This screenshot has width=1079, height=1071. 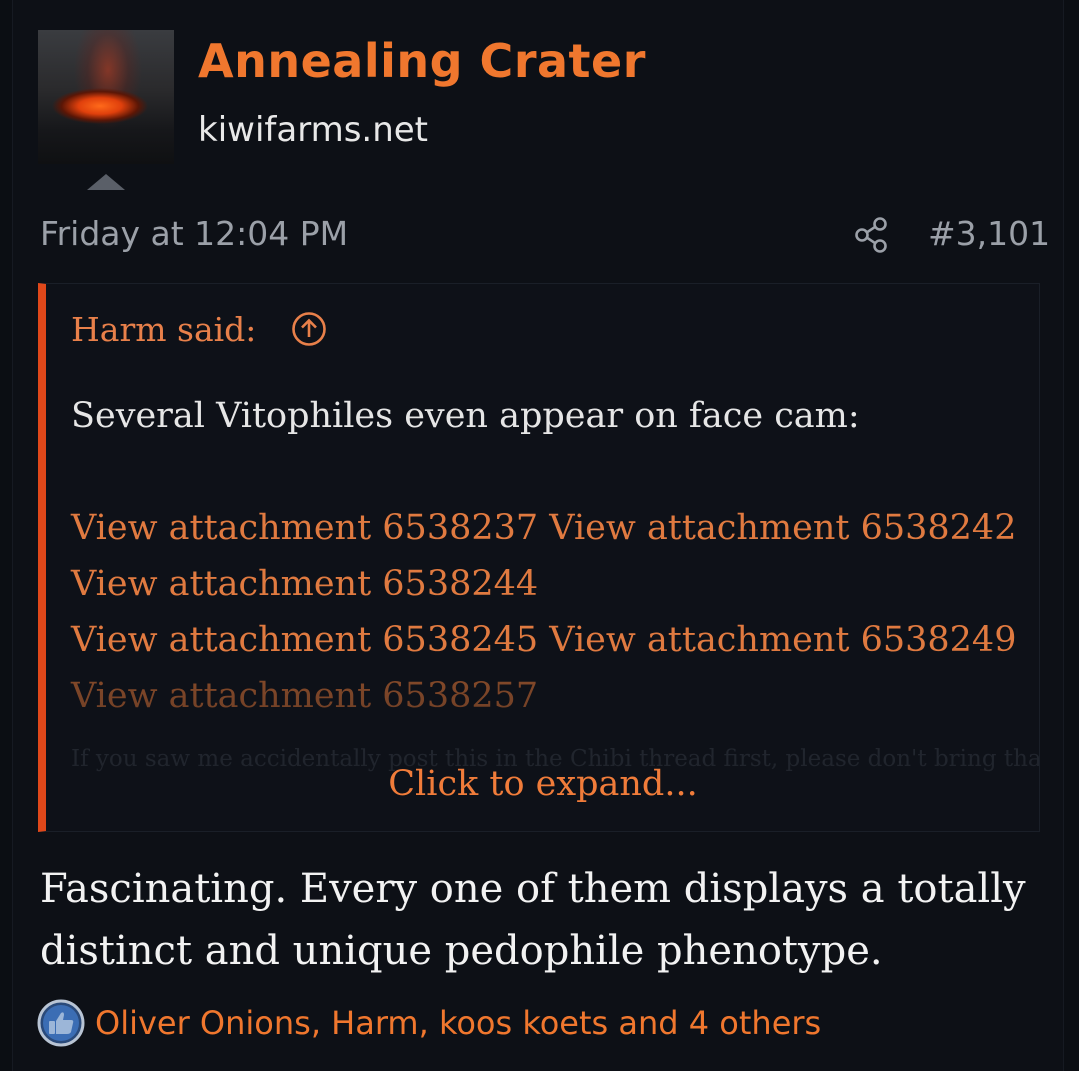 I want to click on post-timestamp: Friday at 12:04 PM, so click(x=194, y=233).